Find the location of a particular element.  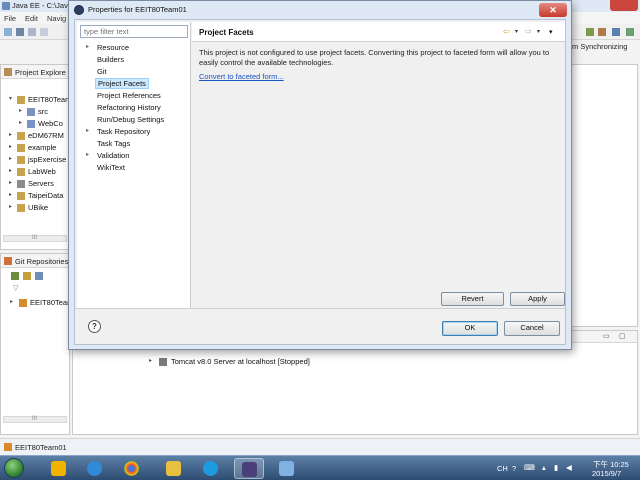

menu-navigate: Navig is located at coordinates (56, 18).